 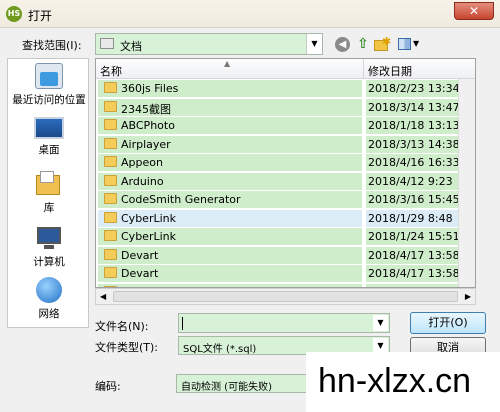 I want to click on title-bar: HS 打开 ✕, so click(x=250, y=14).